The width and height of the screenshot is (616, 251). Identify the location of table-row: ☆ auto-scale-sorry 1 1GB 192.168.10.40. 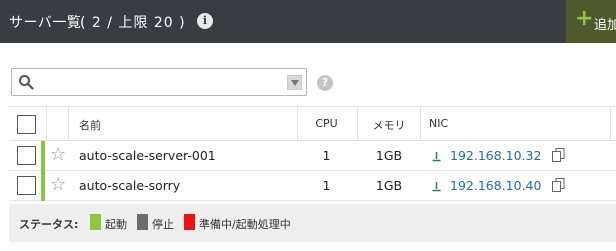
(312, 186).